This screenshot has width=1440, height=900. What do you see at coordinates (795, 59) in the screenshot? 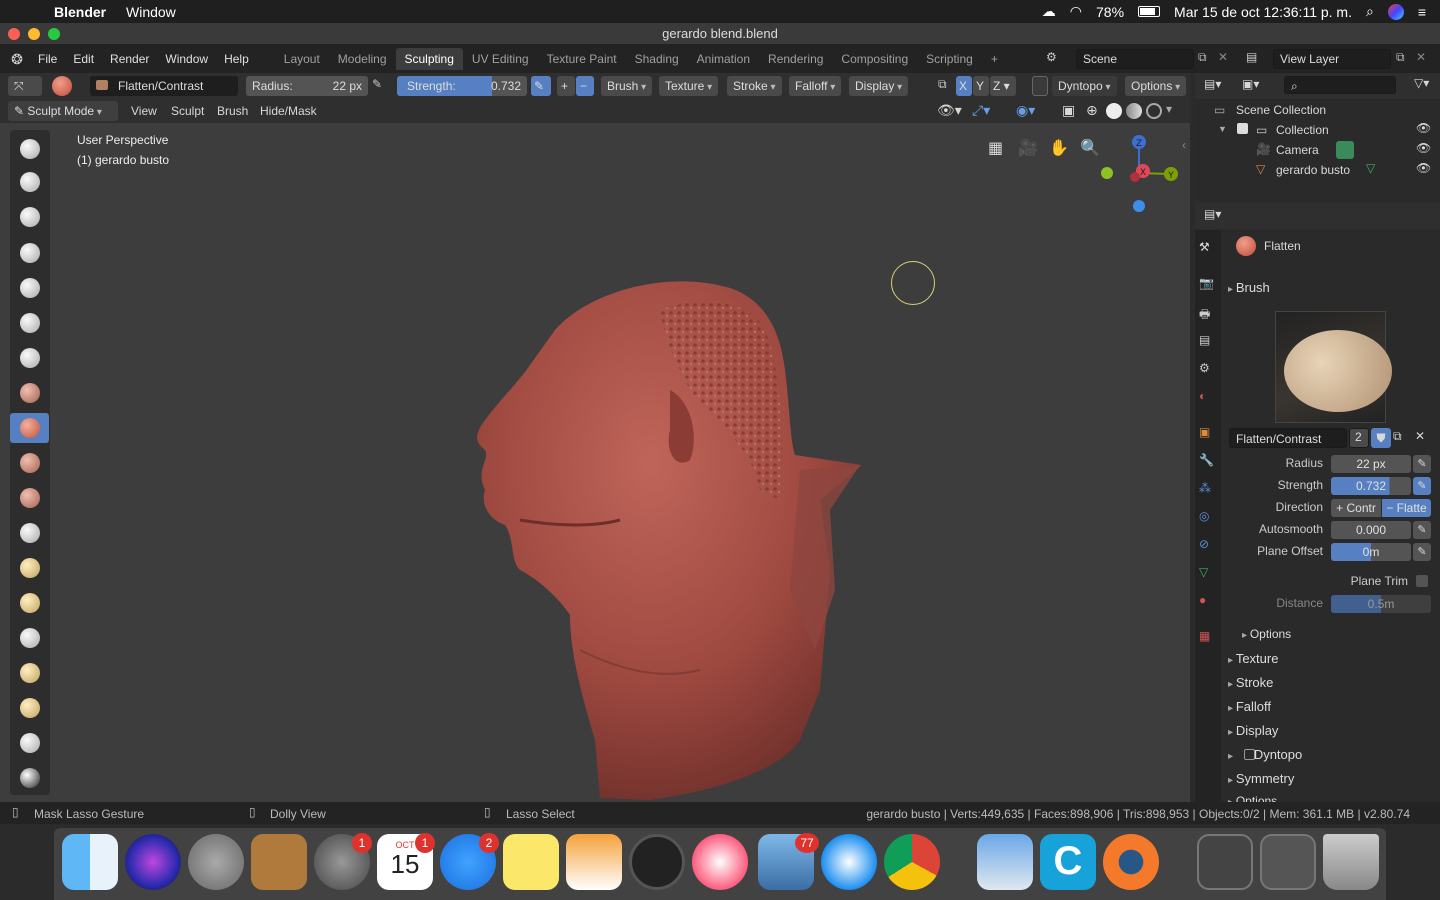
I see `tab-rendering: Rendering` at bounding box center [795, 59].